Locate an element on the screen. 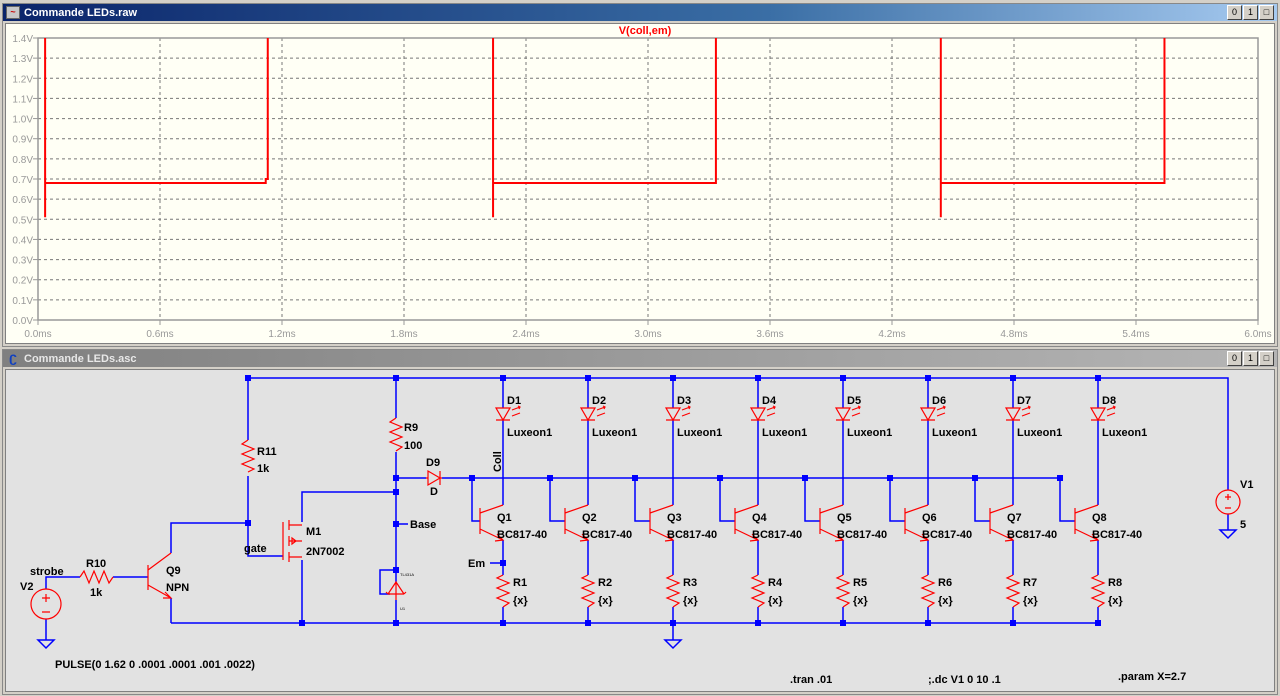 The width and height of the screenshot is (1280, 696). wire-r11 is located at coordinates (209, 465).